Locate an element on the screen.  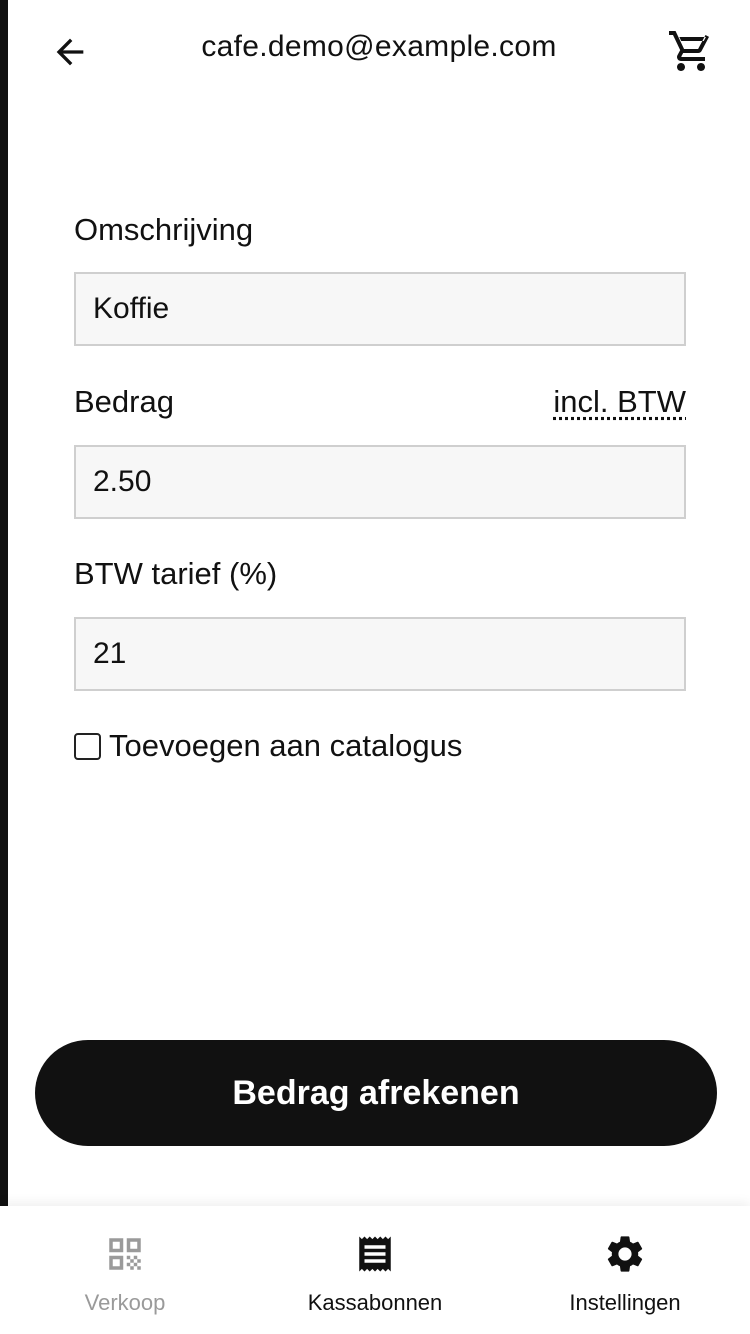
tax-mode-toggle: incl. BTW is located at coordinates (619, 402).